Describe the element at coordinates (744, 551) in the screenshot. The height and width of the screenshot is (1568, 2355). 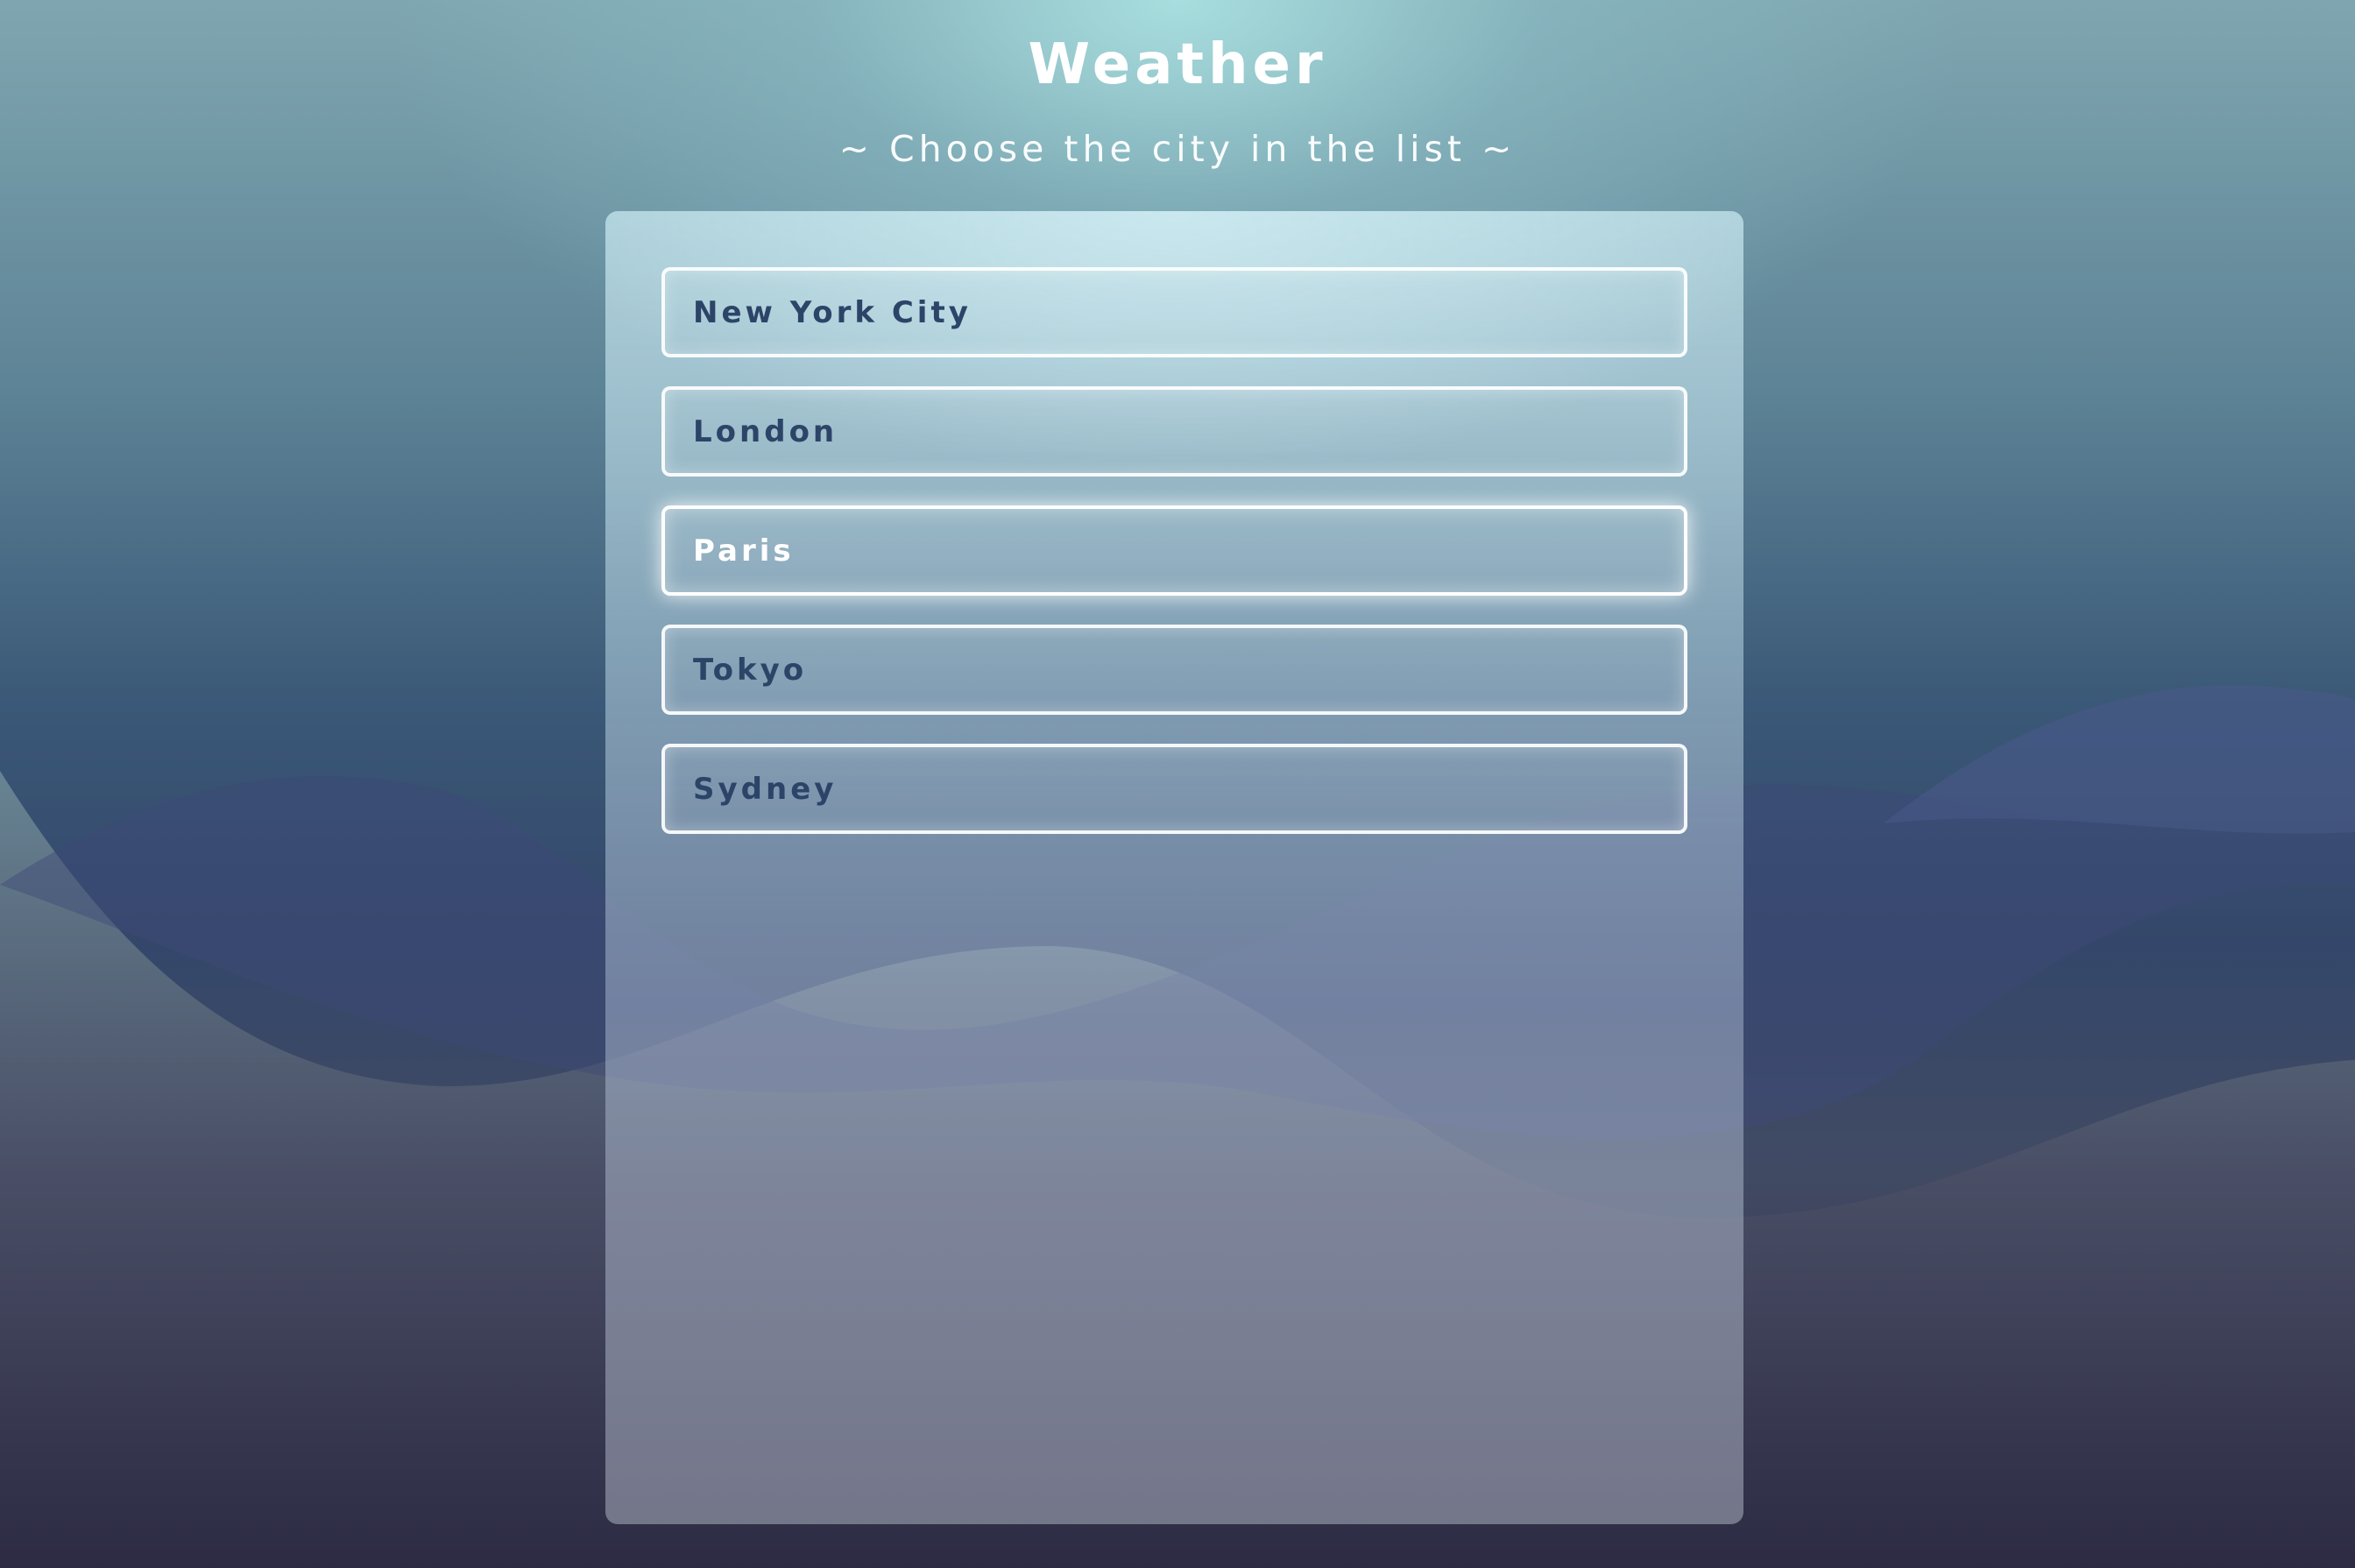
I see `city-name: Paris` at that location.